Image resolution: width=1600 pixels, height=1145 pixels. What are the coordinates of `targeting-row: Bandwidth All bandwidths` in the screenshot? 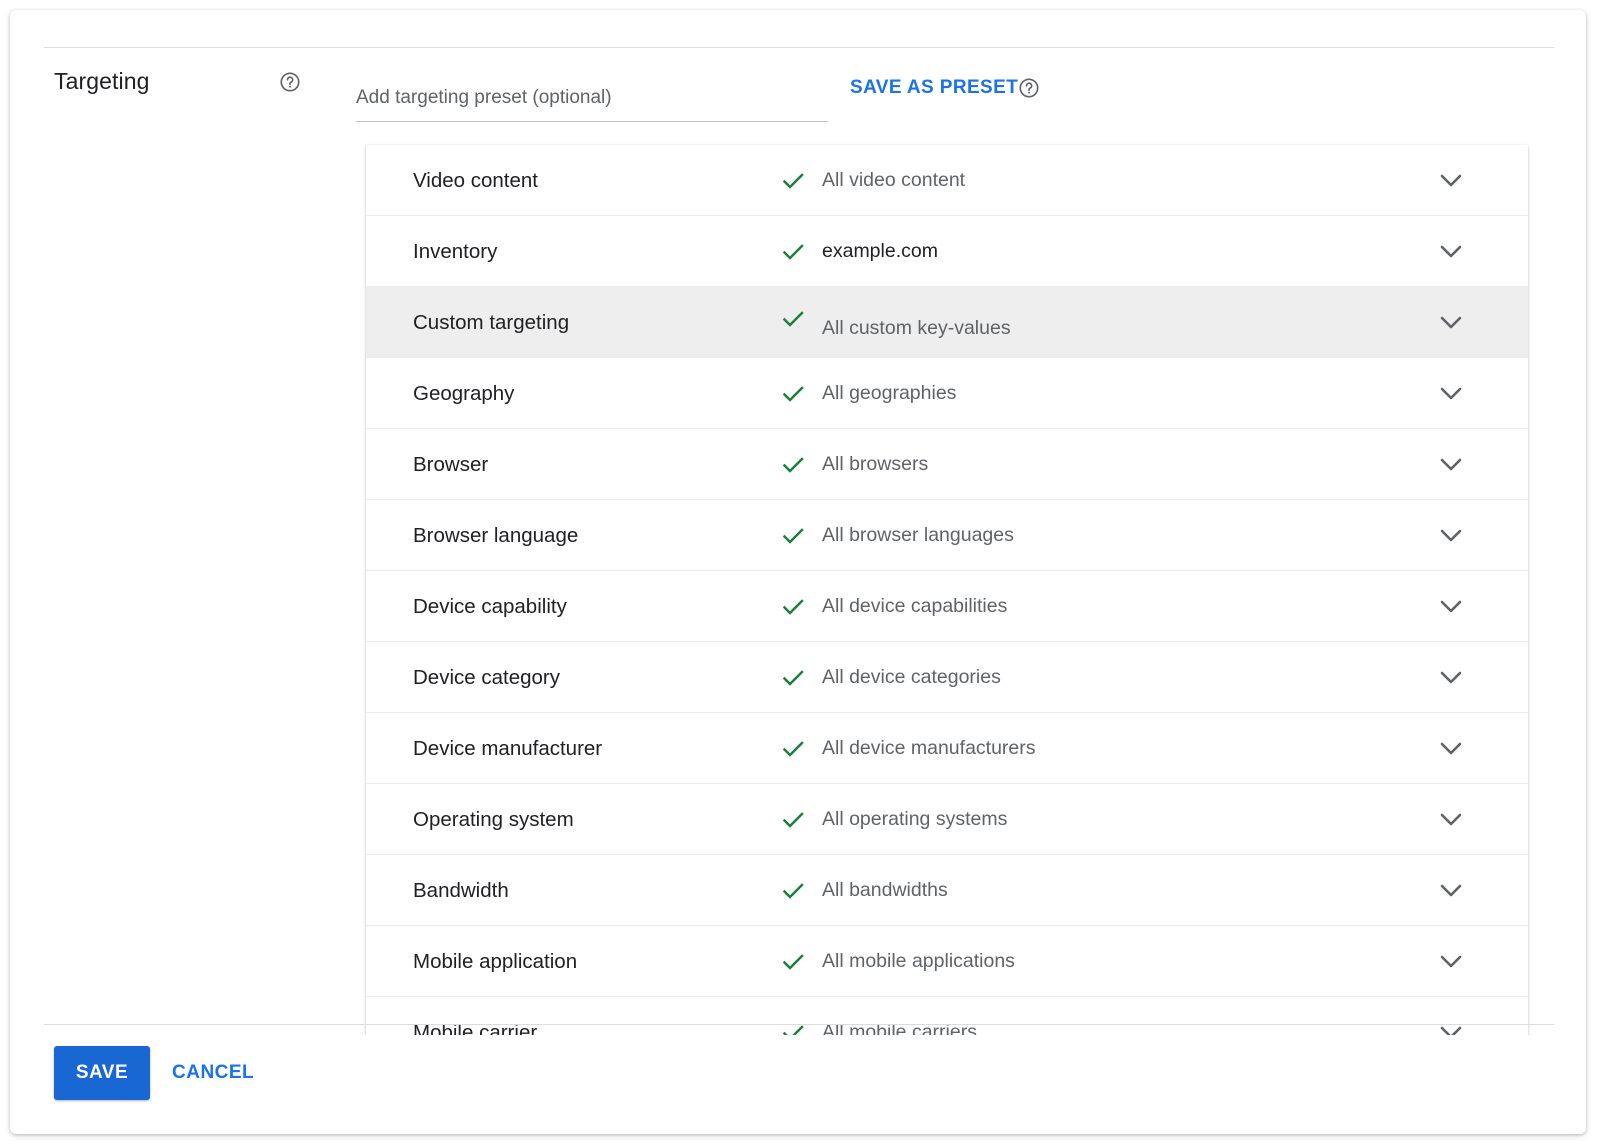 It's located at (947, 890).